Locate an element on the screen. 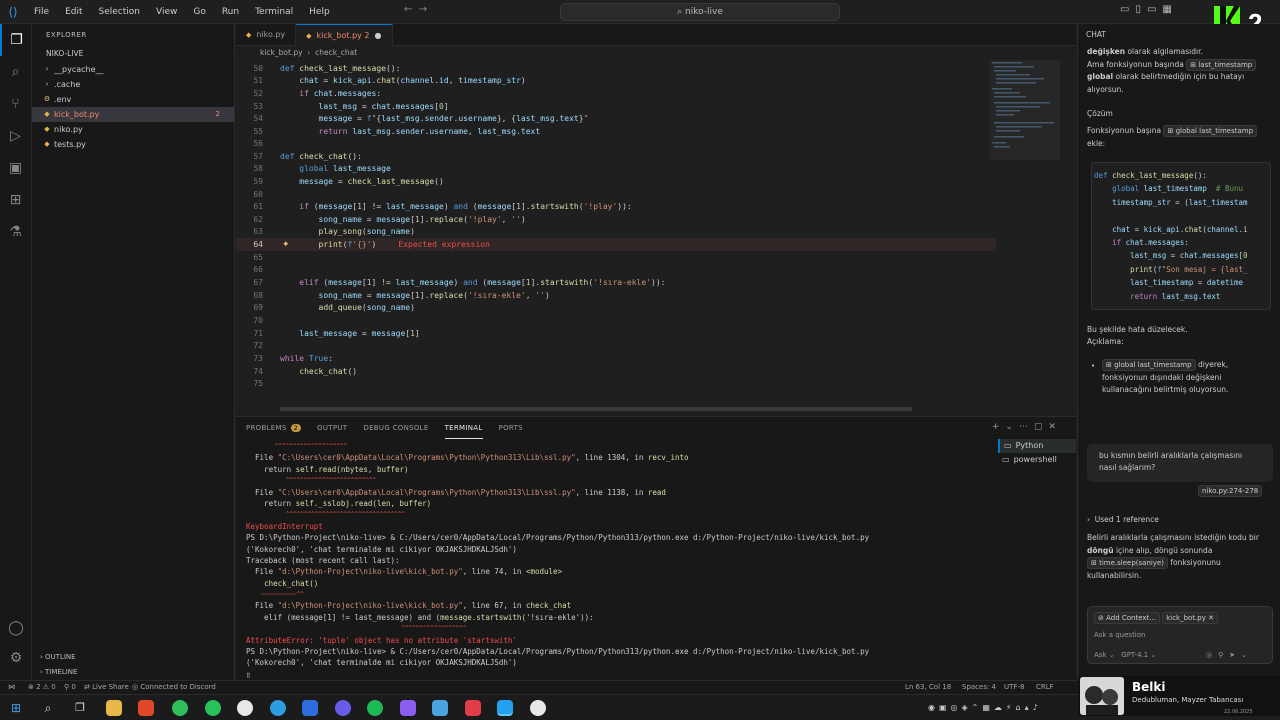 This screenshot has height=720, width=1280. used-references: › Used 1 reference is located at coordinates (1180, 520).